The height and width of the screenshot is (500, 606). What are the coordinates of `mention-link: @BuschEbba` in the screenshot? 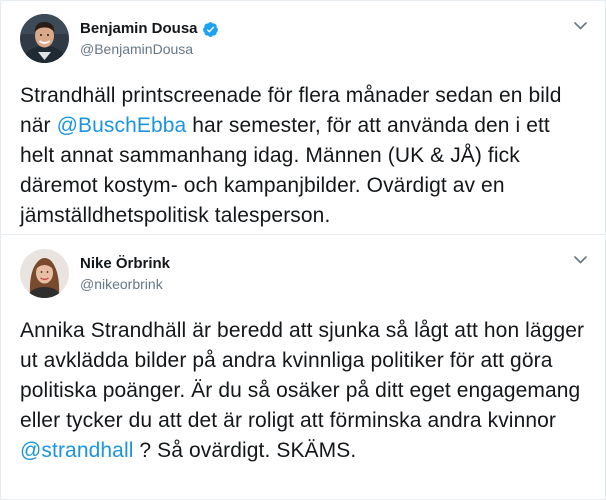 It's located at (122, 125).